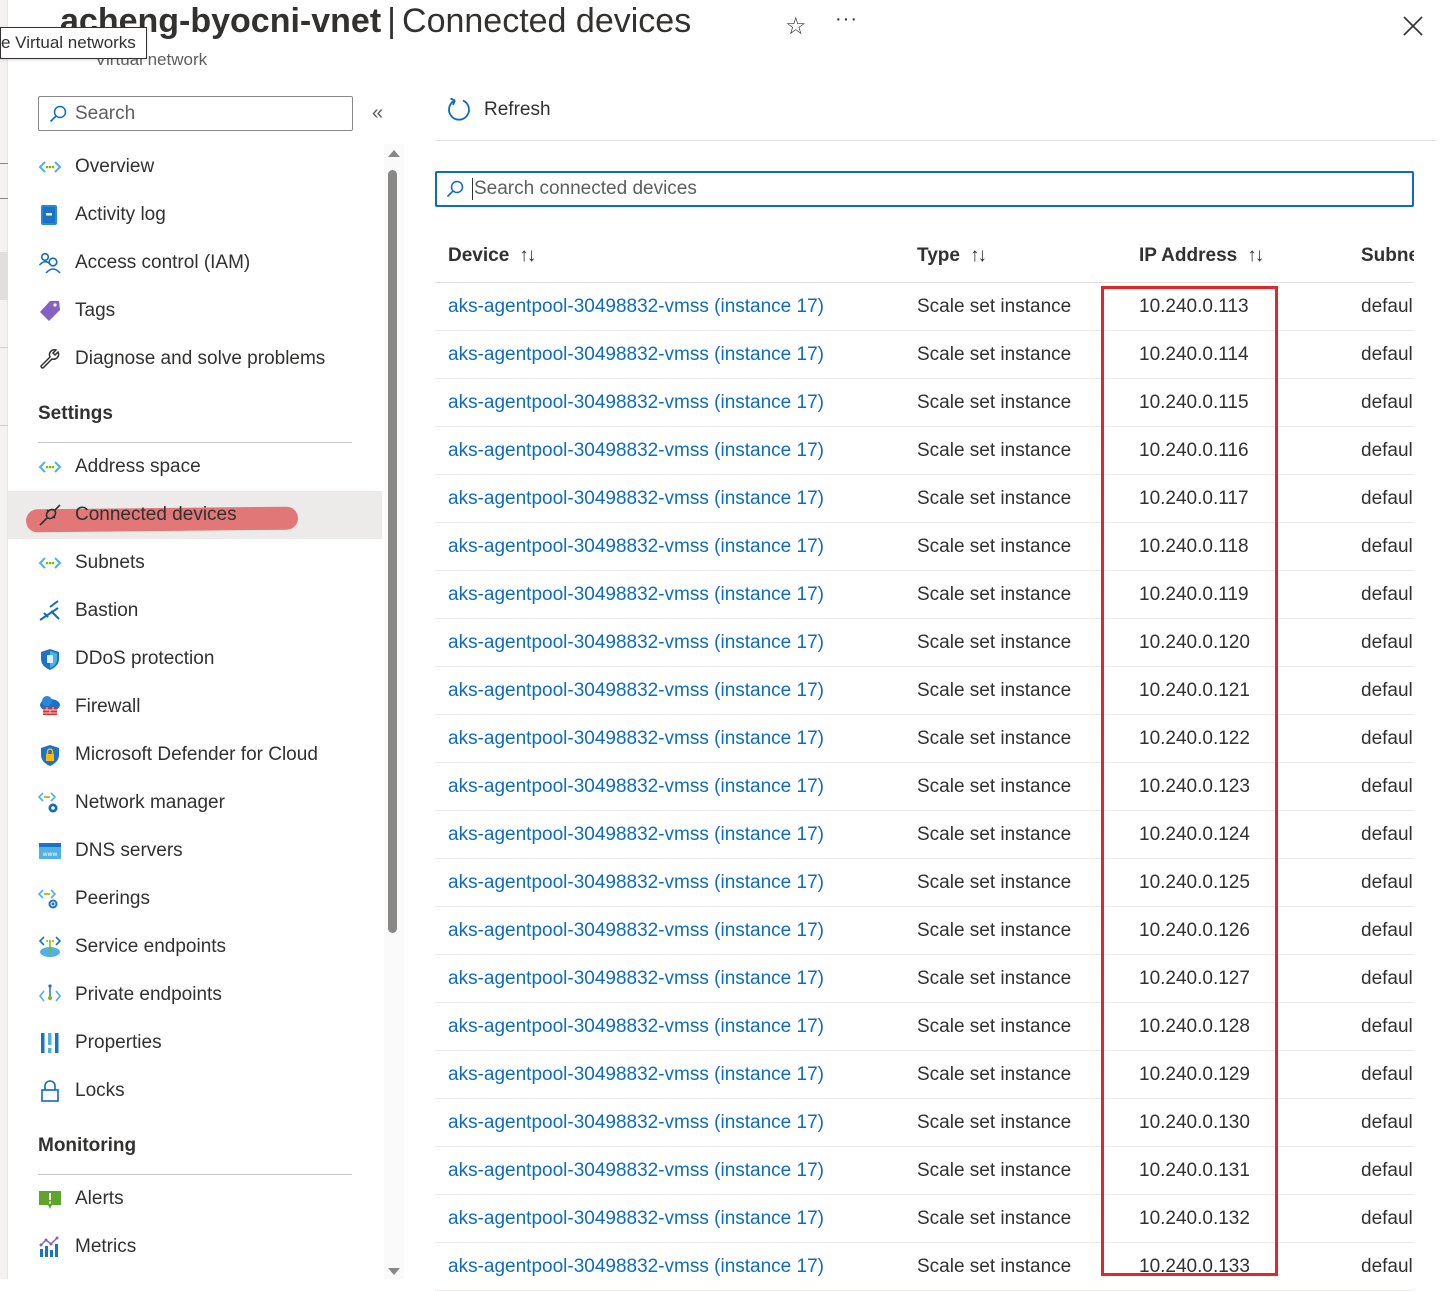 Image resolution: width=1441 pixels, height=1291 pixels. Describe the element at coordinates (1194, 1266) in the screenshot. I see `ip-address: 10.240.0.133` at that location.